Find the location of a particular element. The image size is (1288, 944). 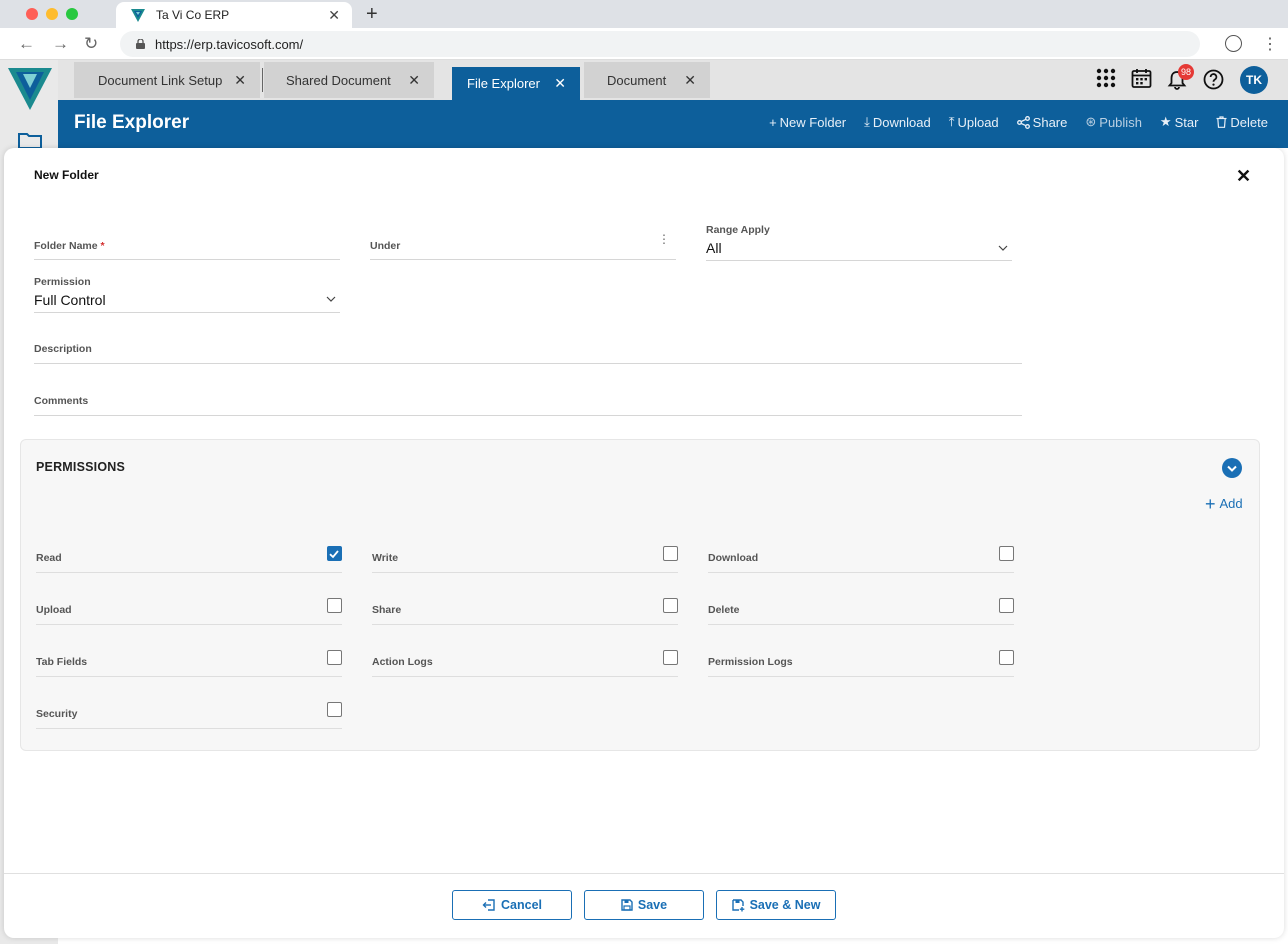

browser-tab-title: Ta Vi Co ERP is located at coordinates (193, 15).